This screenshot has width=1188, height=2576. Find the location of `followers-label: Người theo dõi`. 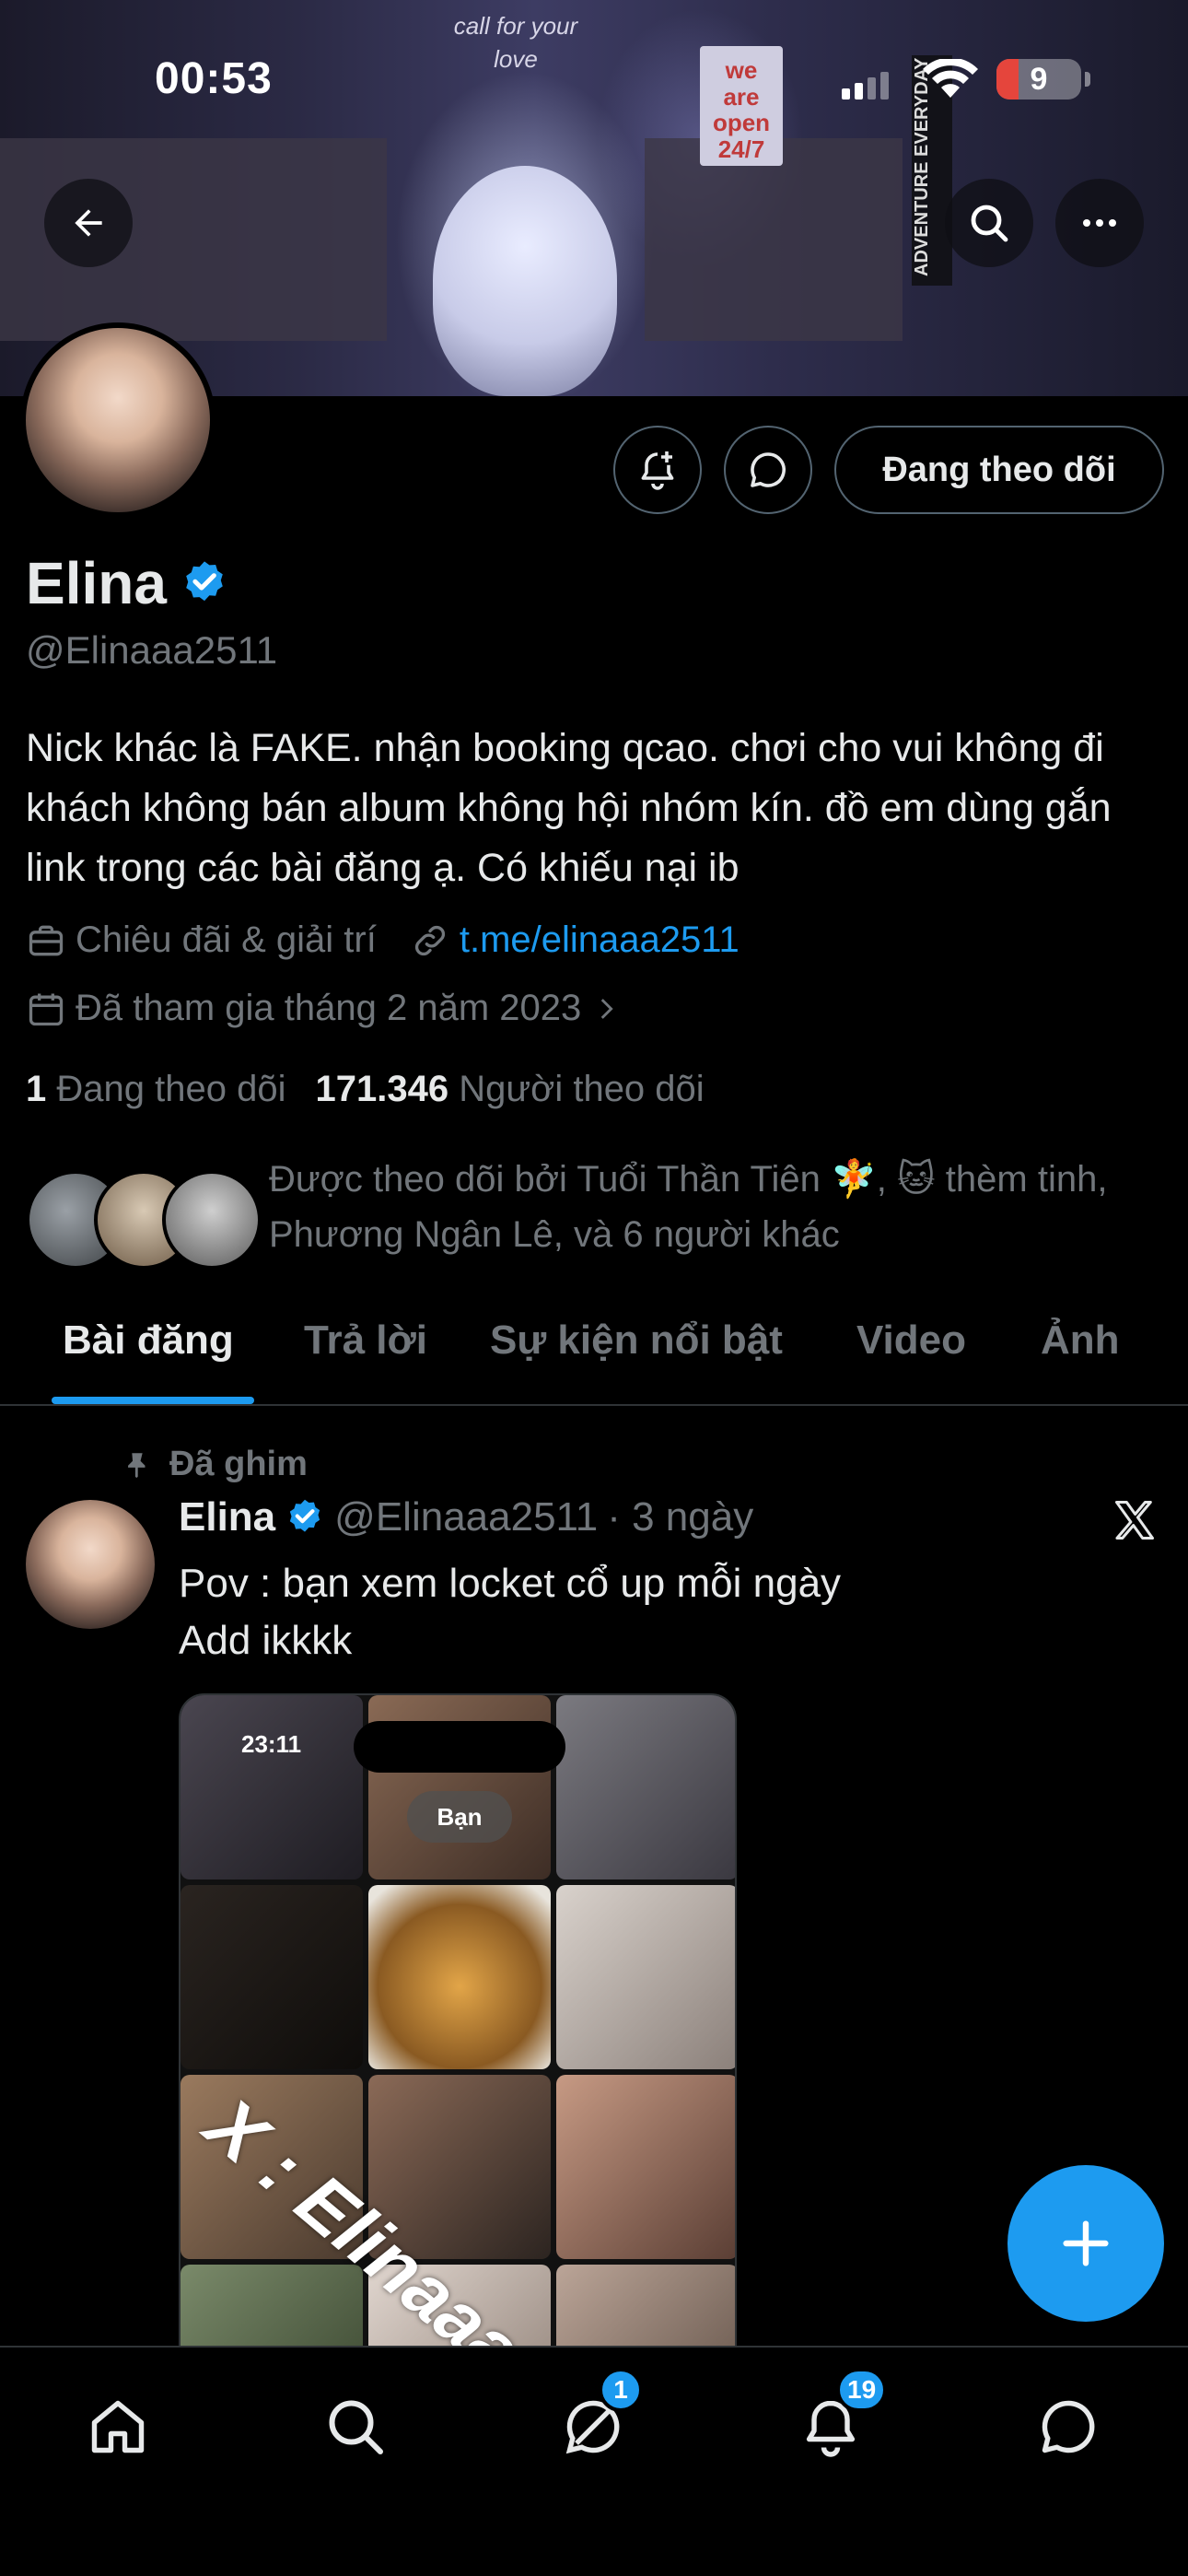

followers-label: Người theo dõi is located at coordinates (582, 1089).